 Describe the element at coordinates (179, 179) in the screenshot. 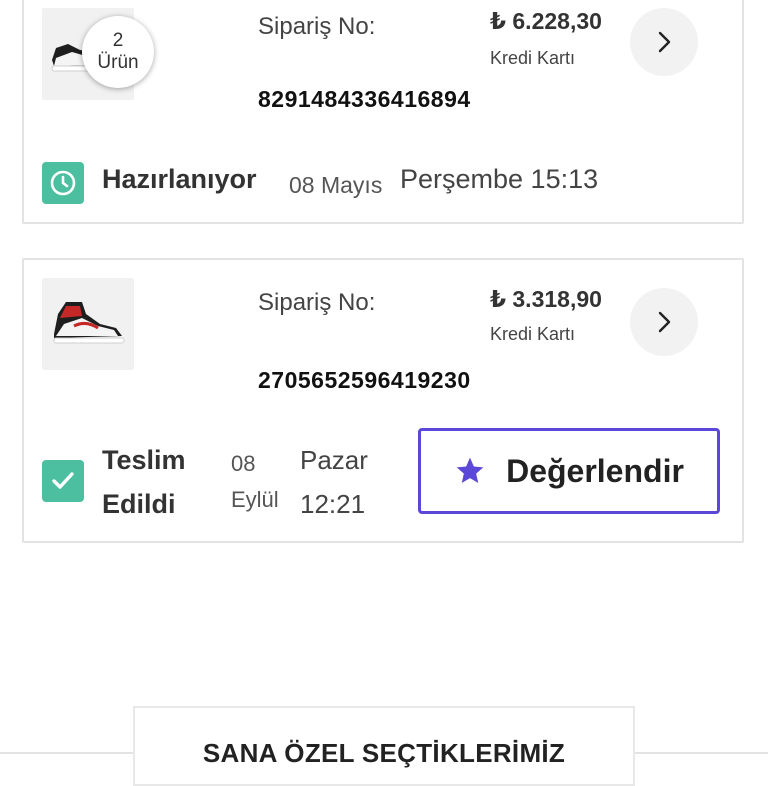

I see `order-status: Hazırlanıyor` at that location.